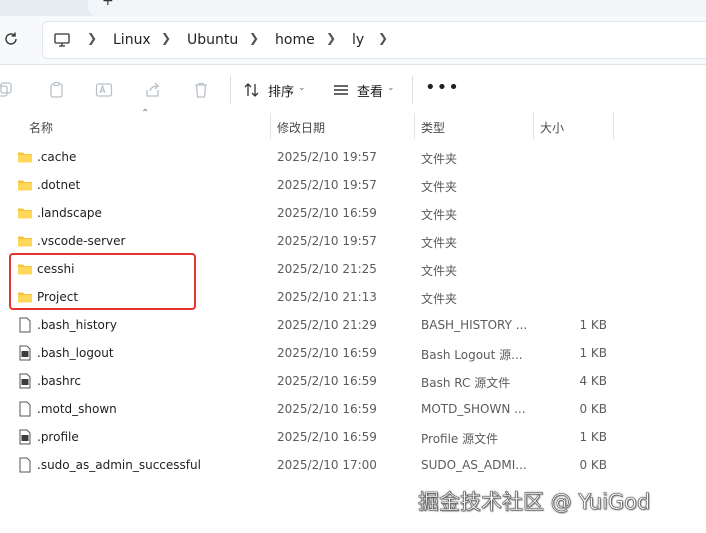 This screenshot has width=706, height=533. I want to click on file-row: .bashrc 2025/2/10 16:59 Bash RC 源文件 4 KB, so click(353, 381).